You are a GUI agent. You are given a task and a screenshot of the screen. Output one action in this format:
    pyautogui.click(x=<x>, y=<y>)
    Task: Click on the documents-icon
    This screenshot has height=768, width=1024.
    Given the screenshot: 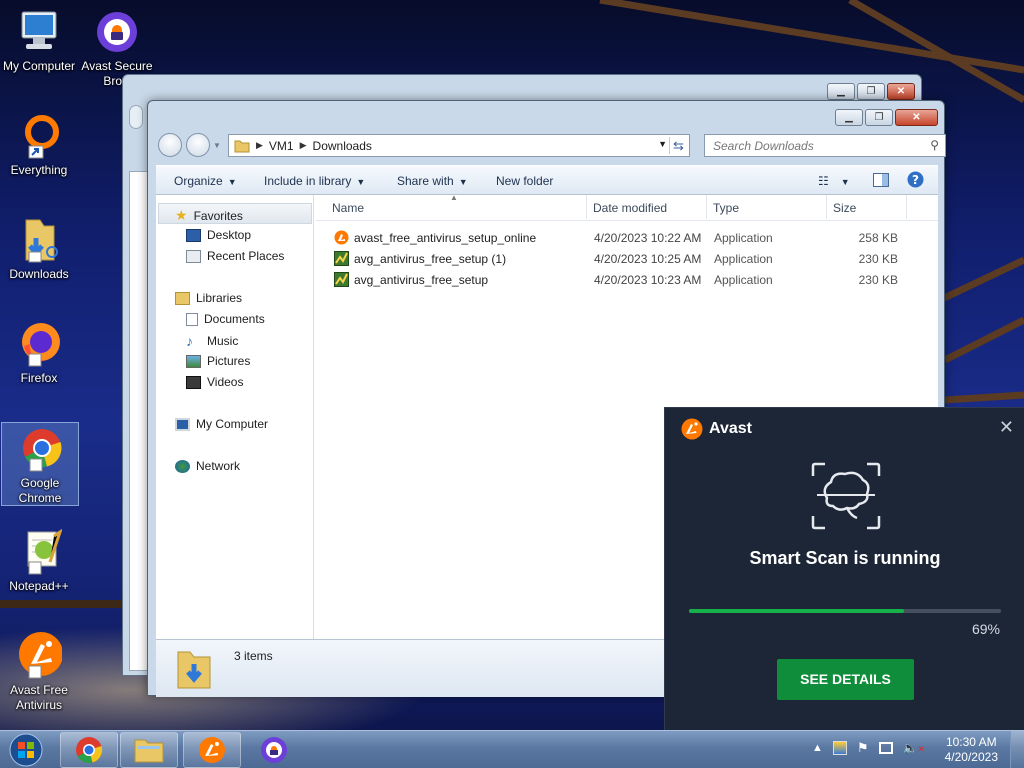 What is the action you would take?
    pyautogui.click(x=192, y=319)
    